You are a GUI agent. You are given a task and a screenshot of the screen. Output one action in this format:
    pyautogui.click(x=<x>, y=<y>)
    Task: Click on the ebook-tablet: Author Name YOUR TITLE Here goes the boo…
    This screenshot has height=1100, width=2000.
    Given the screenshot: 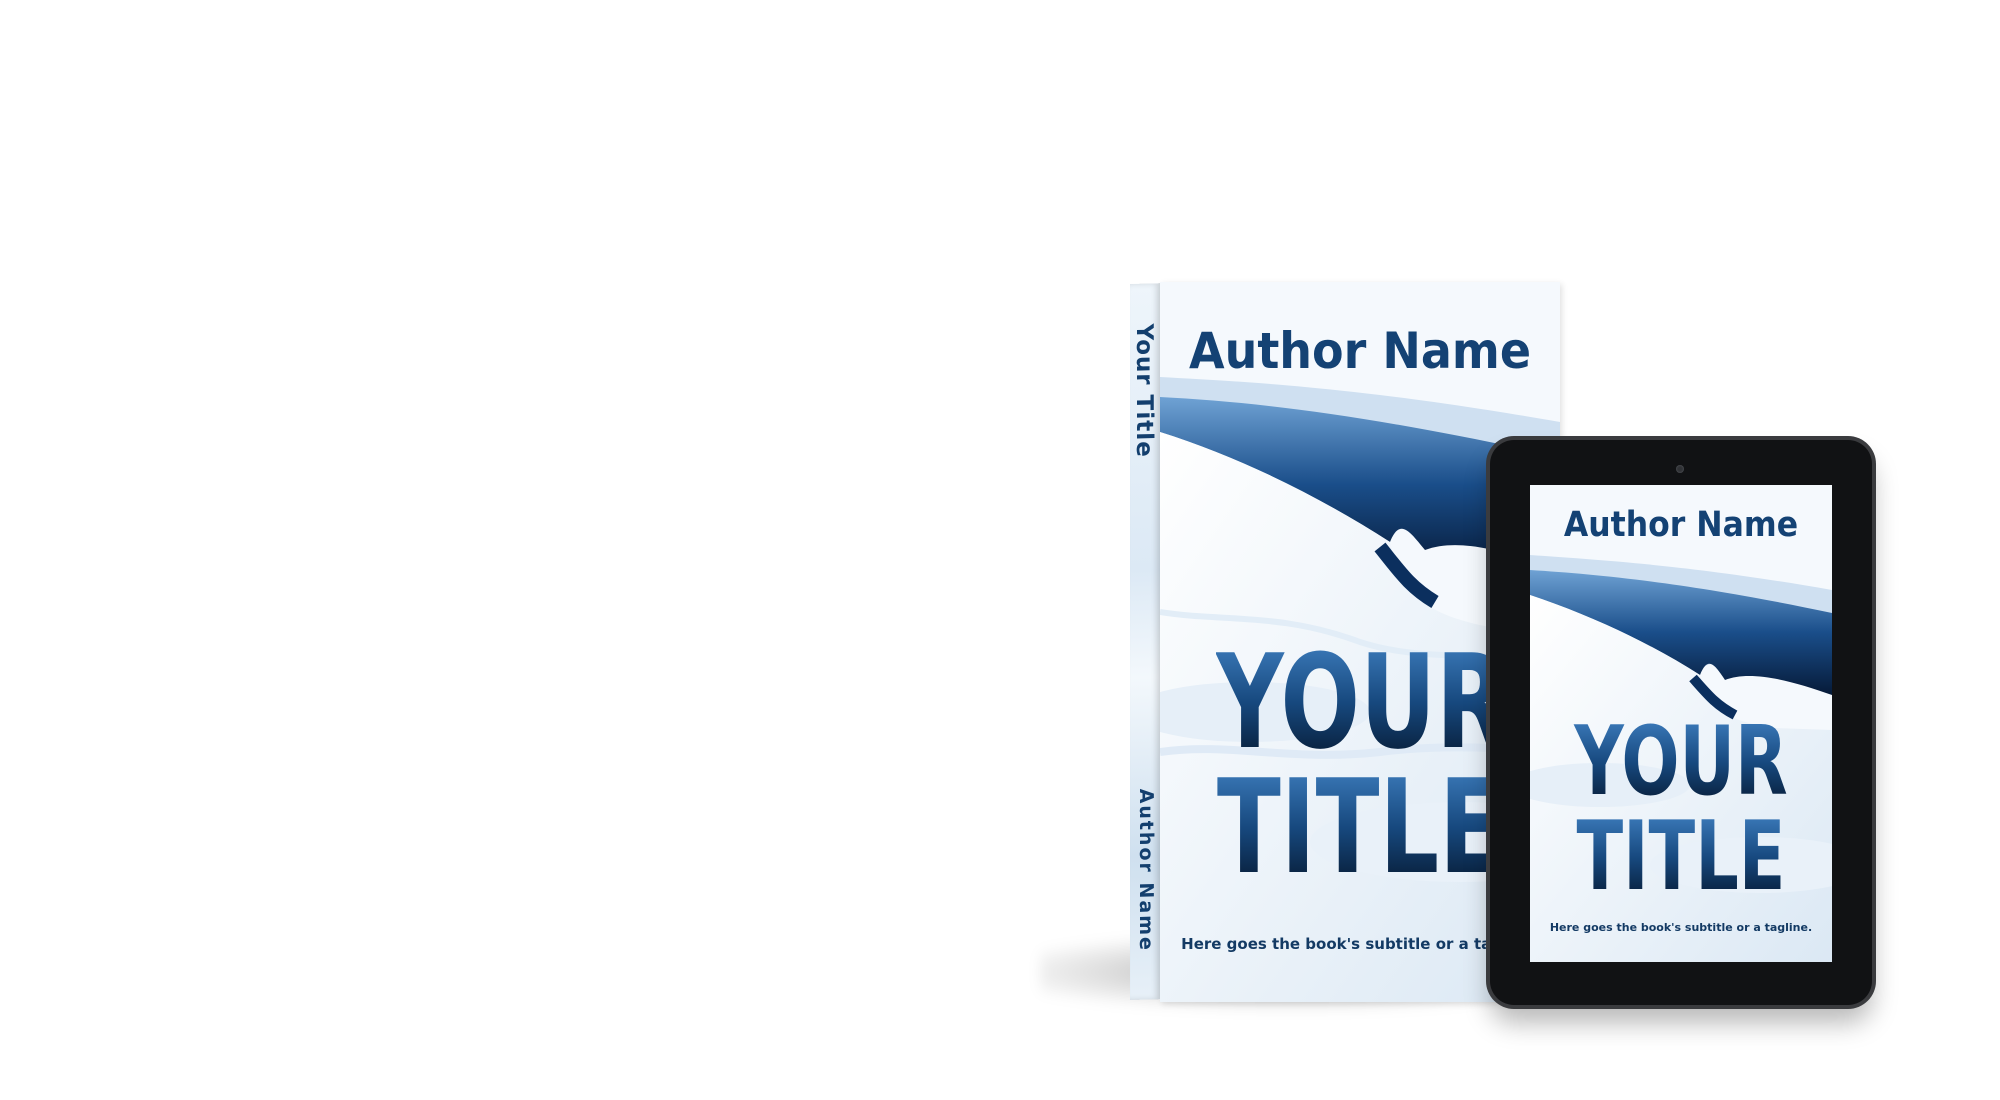 What is the action you would take?
    pyautogui.click(x=1681, y=722)
    